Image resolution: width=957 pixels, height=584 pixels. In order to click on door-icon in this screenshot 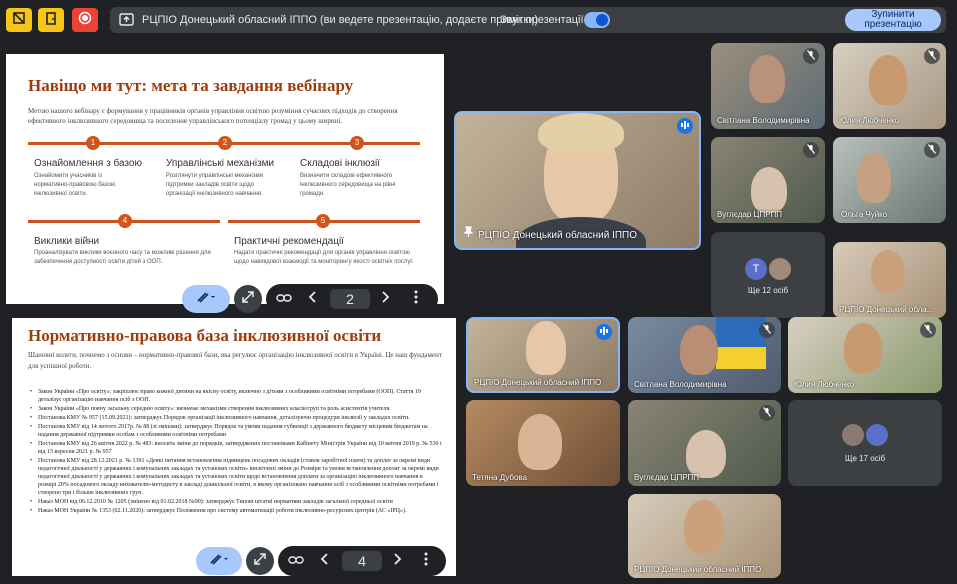, I will do `click(51, 20)`.